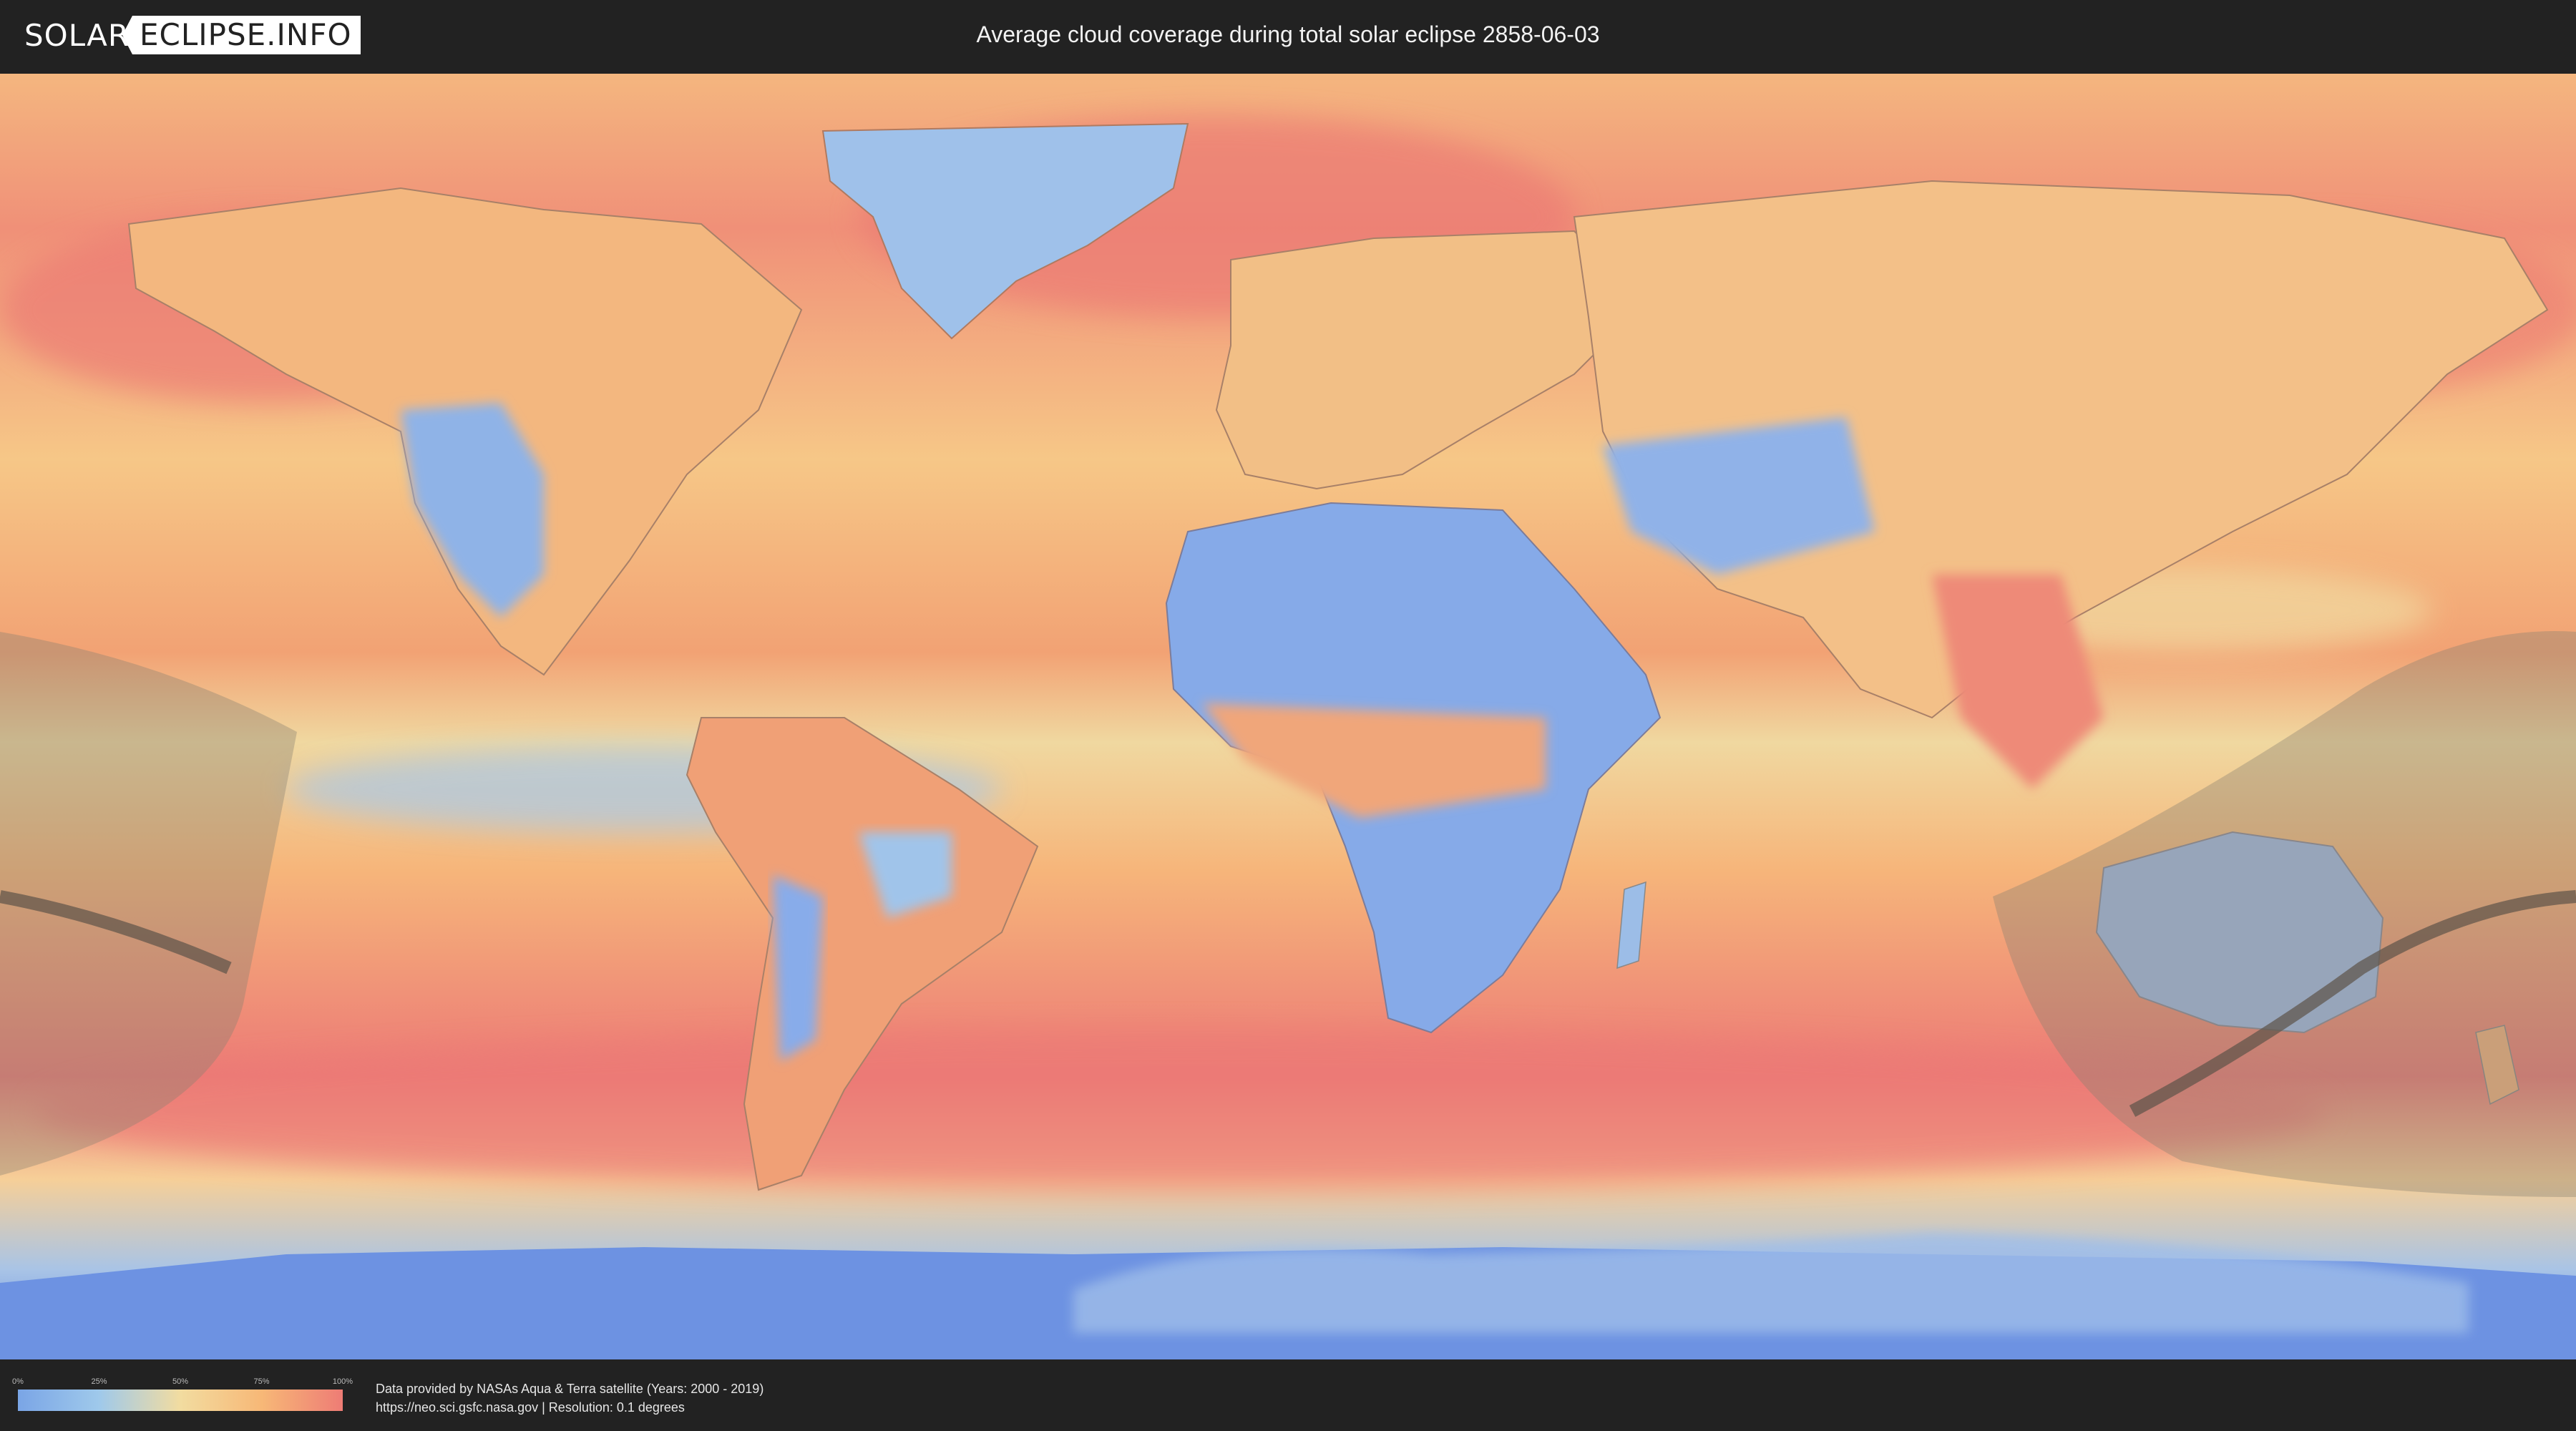 The width and height of the screenshot is (2576, 1431). Describe the element at coordinates (18, 1382) in the screenshot. I see `legend-tick-0: 0%` at that location.